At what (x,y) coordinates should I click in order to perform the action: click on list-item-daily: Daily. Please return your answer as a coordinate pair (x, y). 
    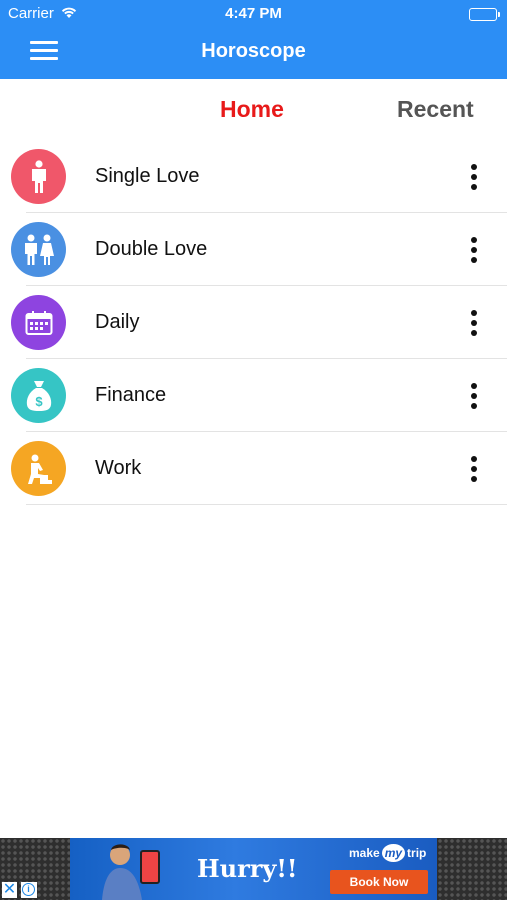
    Looking at the image, I should click on (253, 322).